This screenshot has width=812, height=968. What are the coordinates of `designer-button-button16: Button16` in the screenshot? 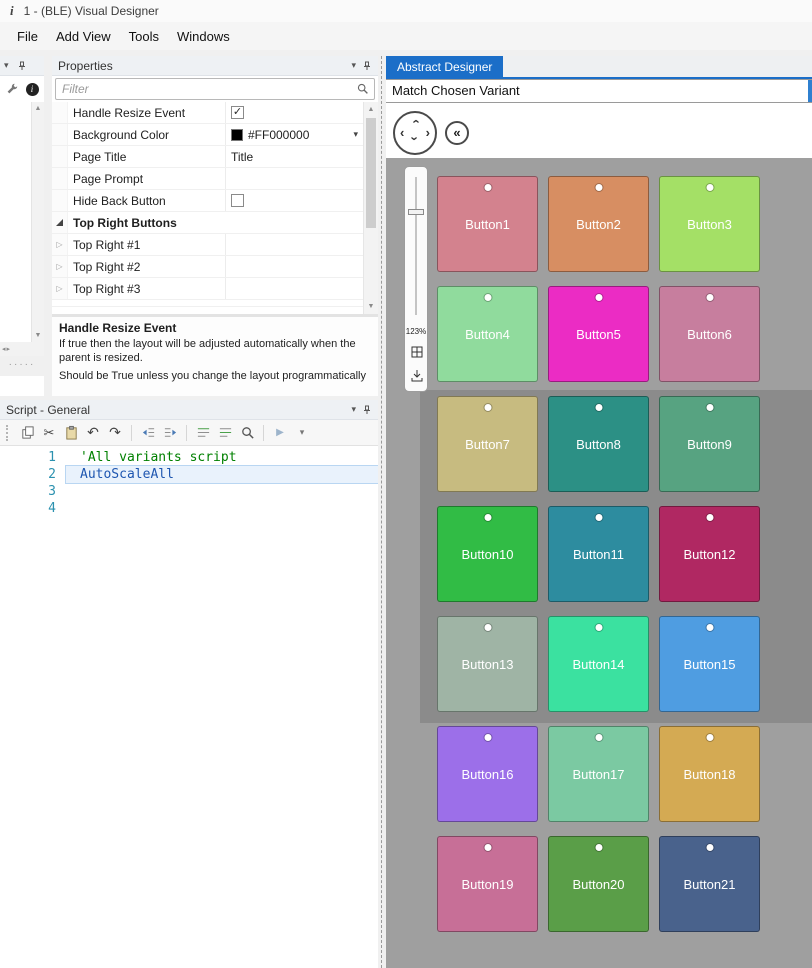 It's located at (487, 774).